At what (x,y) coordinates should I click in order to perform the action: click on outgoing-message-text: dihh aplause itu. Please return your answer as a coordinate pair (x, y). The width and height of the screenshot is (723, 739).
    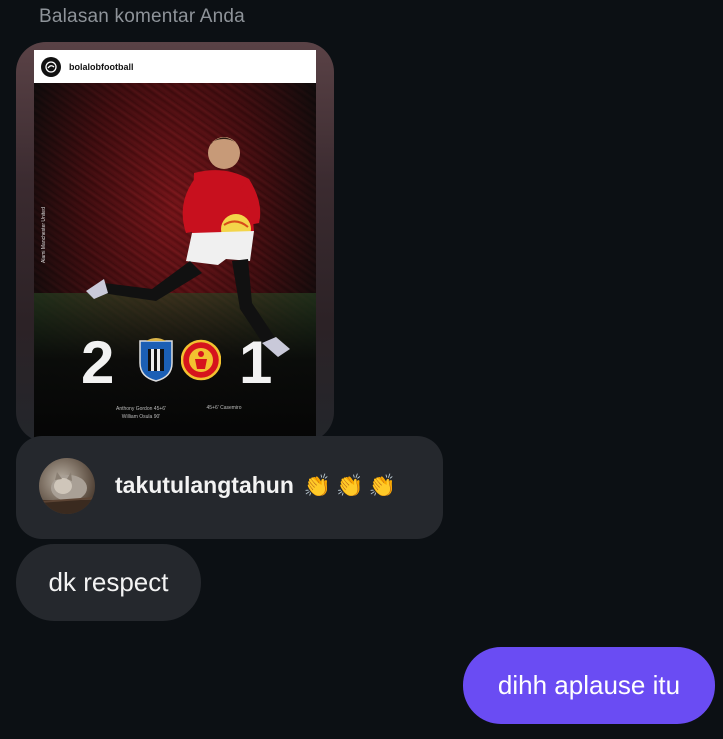
    Looking at the image, I should click on (589, 685).